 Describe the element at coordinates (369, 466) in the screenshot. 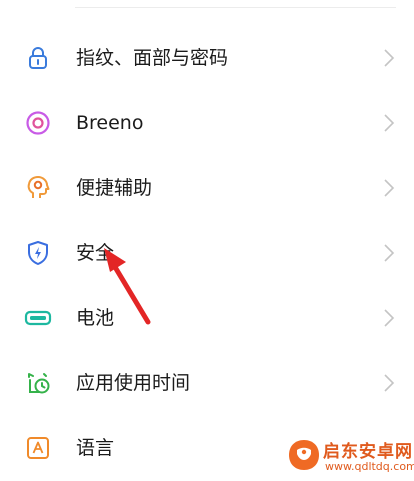

I see `watermark-url: www.qdltdq.com` at that location.